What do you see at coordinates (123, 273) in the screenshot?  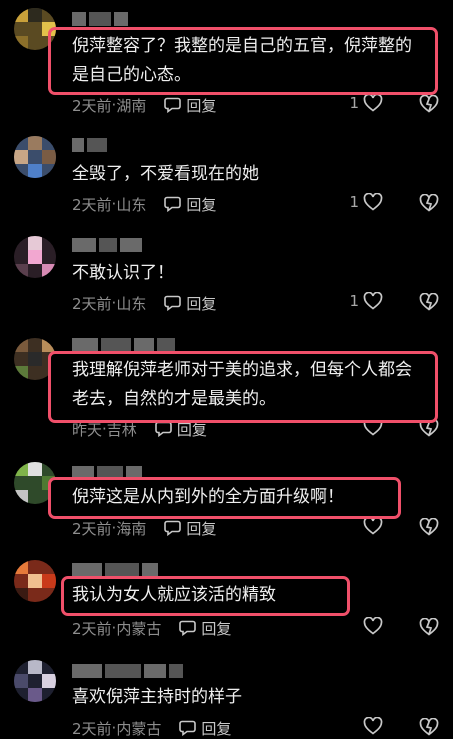 I see `comment-text: 不敢认识了！` at bounding box center [123, 273].